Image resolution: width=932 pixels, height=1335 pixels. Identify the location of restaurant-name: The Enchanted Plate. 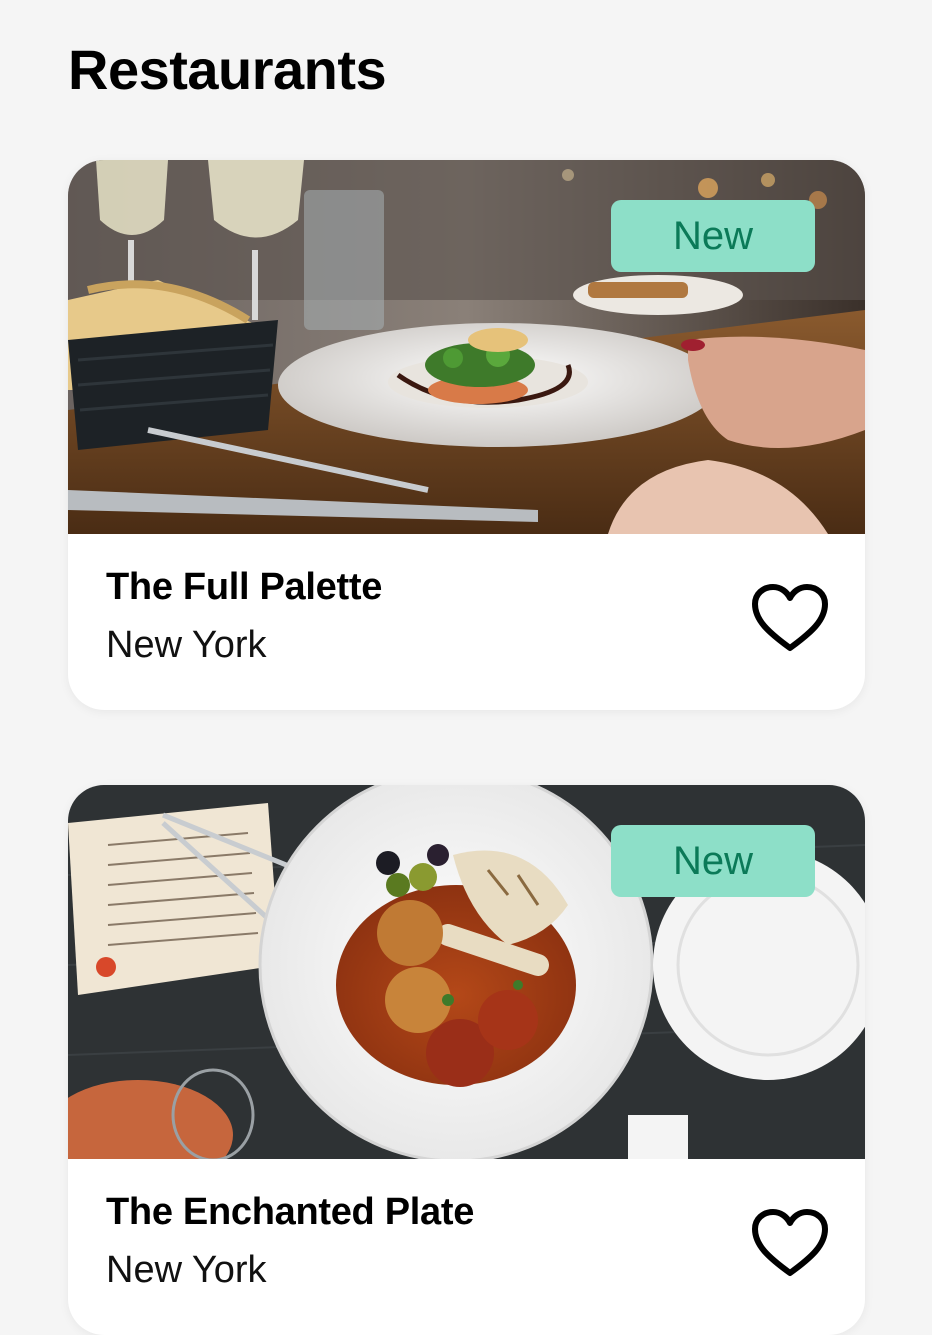
(290, 1212).